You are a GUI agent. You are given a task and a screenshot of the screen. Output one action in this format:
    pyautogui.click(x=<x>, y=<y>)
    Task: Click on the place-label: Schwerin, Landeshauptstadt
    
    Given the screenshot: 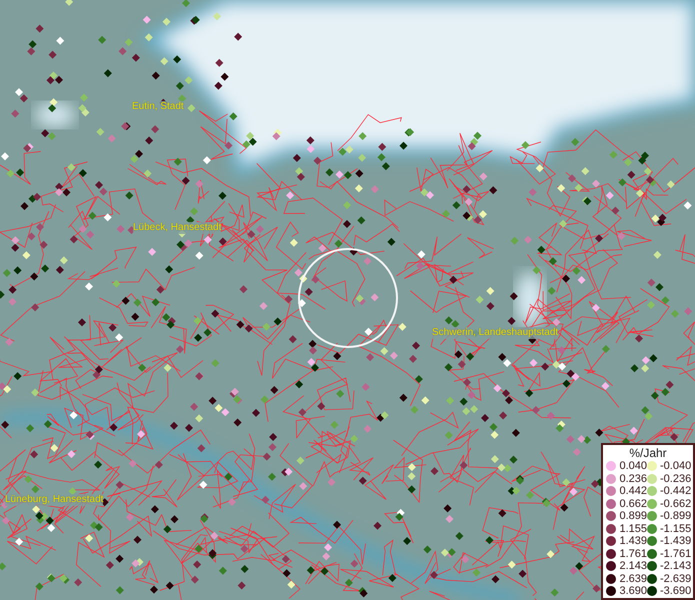 What is the action you would take?
    pyautogui.click(x=495, y=333)
    